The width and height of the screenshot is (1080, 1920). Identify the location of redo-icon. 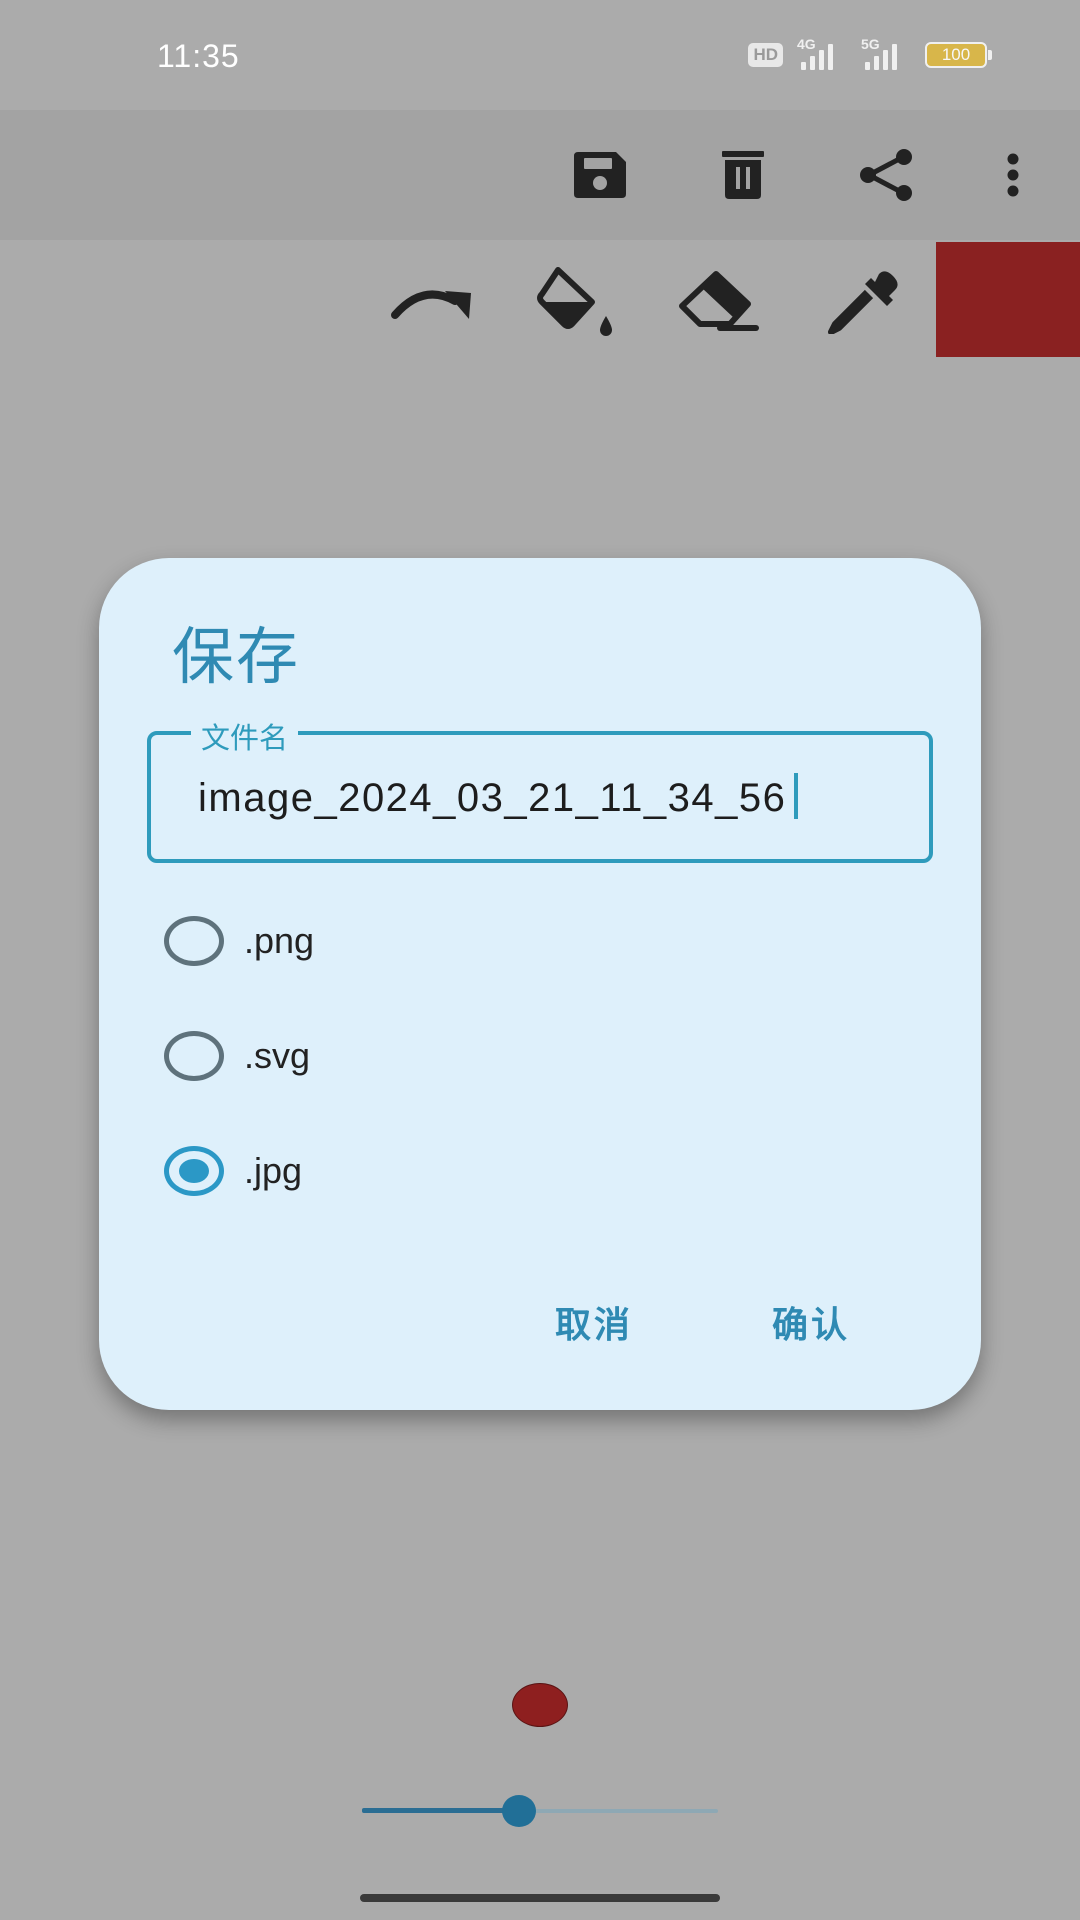
(431, 304).